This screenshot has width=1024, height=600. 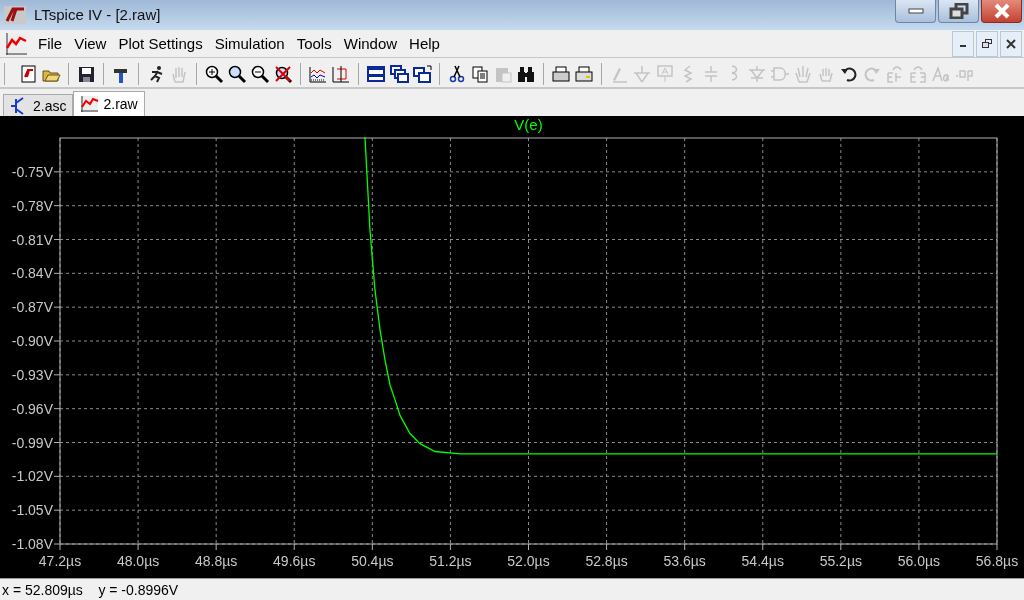 What do you see at coordinates (316, 44) in the screenshot?
I see `menu-item: Tools` at bounding box center [316, 44].